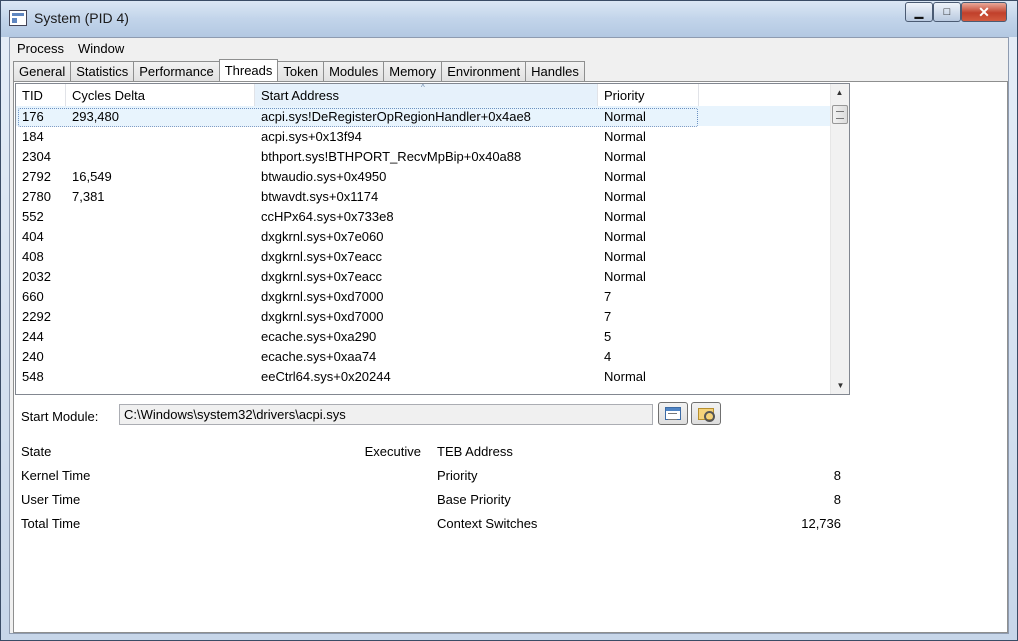 The width and height of the screenshot is (1018, 641). I want to click on state-label: State, so click(36, 451).